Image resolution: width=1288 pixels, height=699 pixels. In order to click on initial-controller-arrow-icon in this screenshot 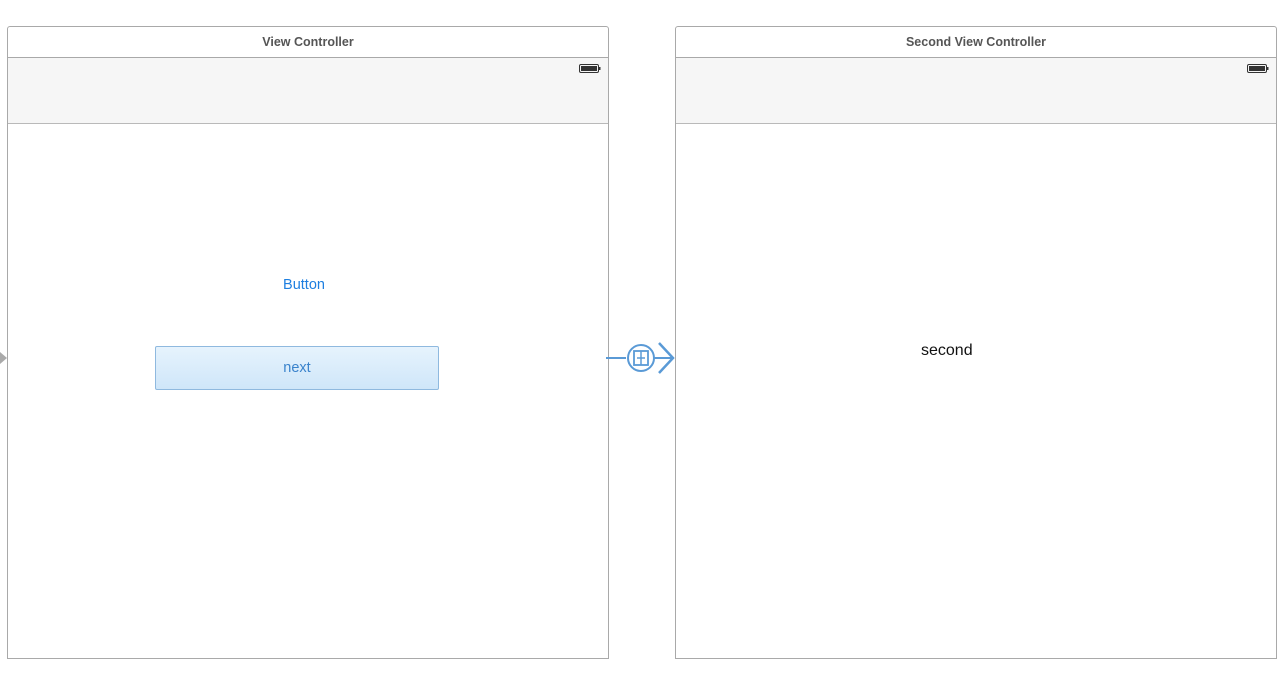, I will do `click(3, 358)`.